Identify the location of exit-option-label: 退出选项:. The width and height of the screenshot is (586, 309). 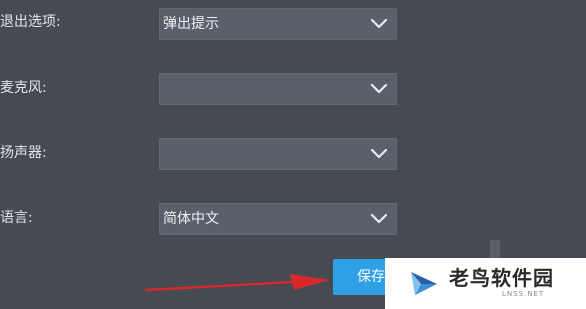
(30, 22).